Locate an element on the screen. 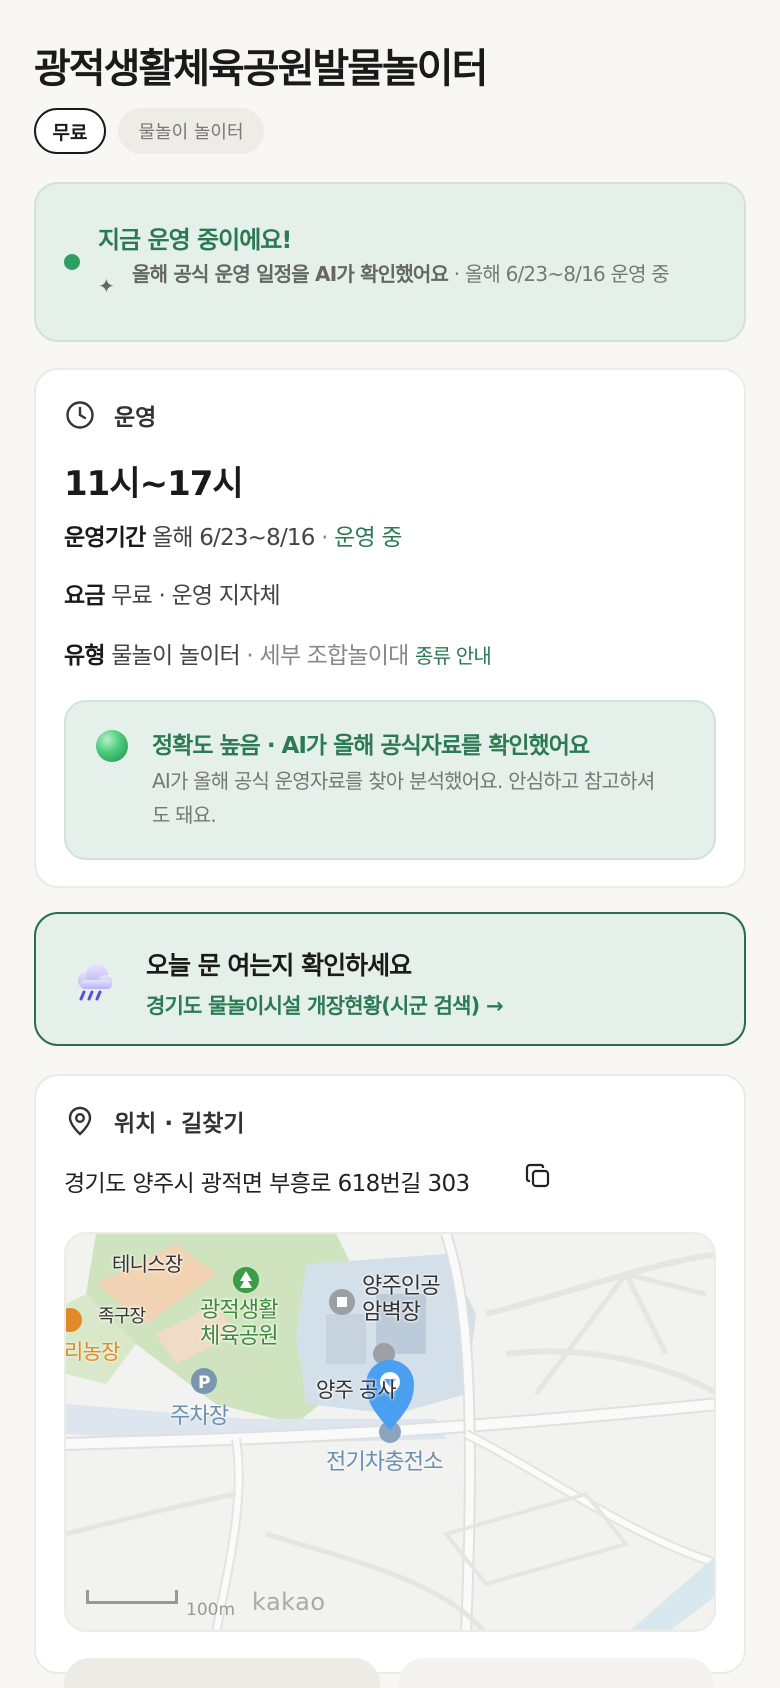  map-label-tennis: 테니스장 is located at coordinates (147, 1264).